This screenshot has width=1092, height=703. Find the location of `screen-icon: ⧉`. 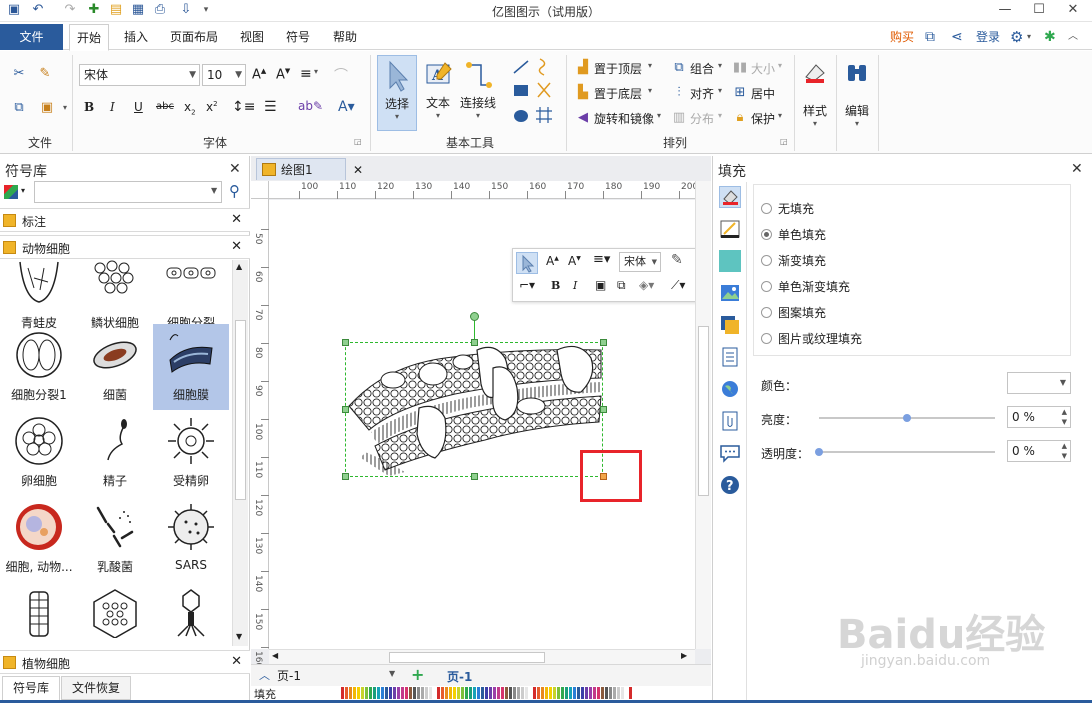

screen-icon: ⧉ is located at coordinates (930, 37).